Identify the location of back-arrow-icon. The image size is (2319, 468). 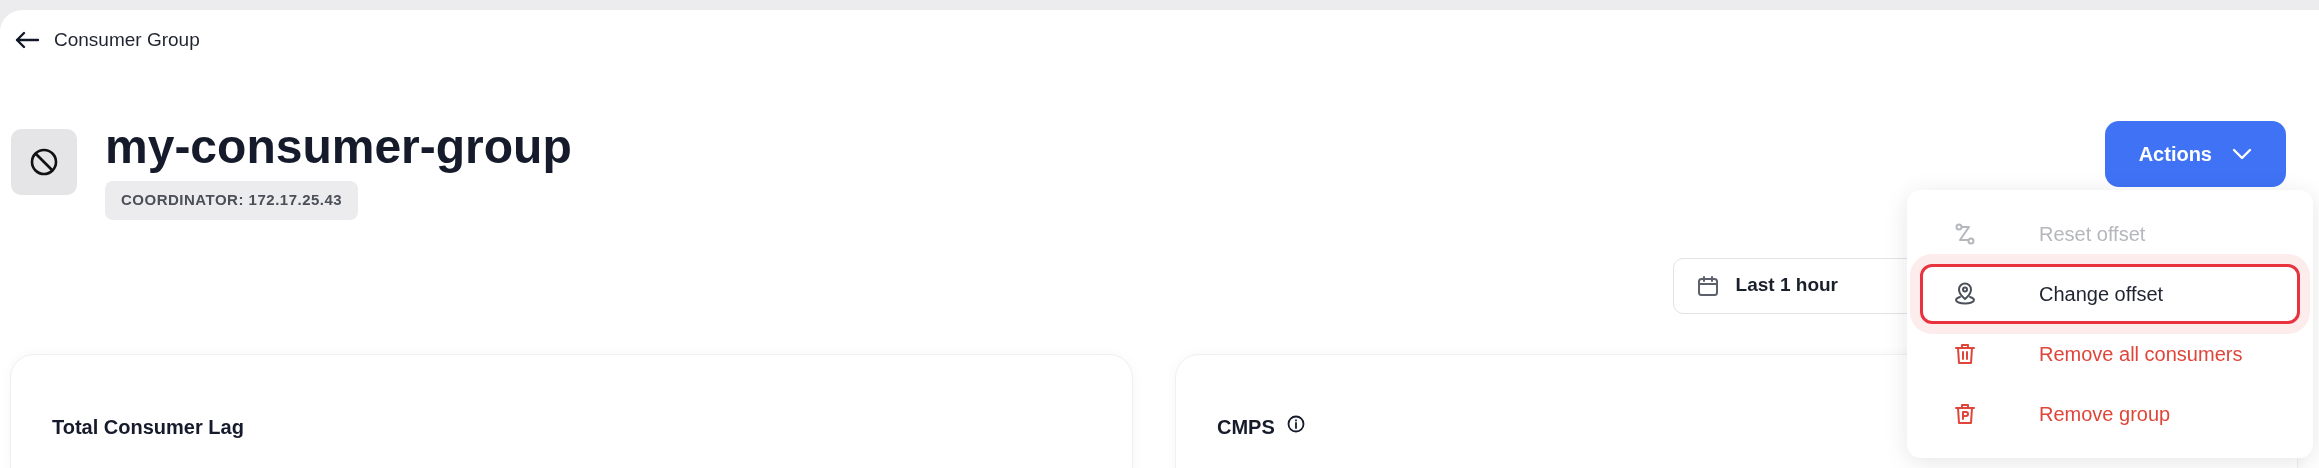
(27, 40).